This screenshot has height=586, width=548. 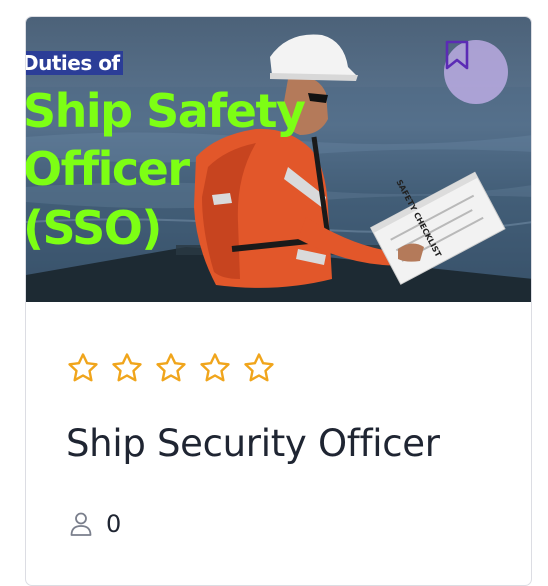 I want to click on enrolled-count: 0, so click(x=95, y=524).